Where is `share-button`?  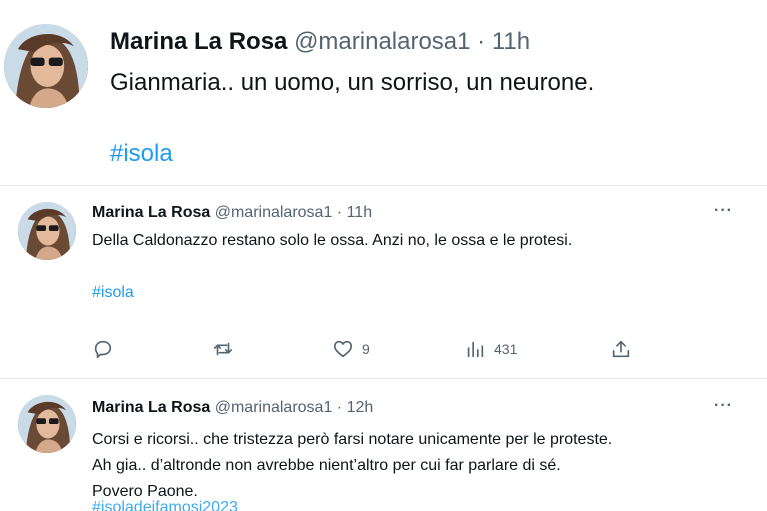 share-button is located at coordinates (625, 349).